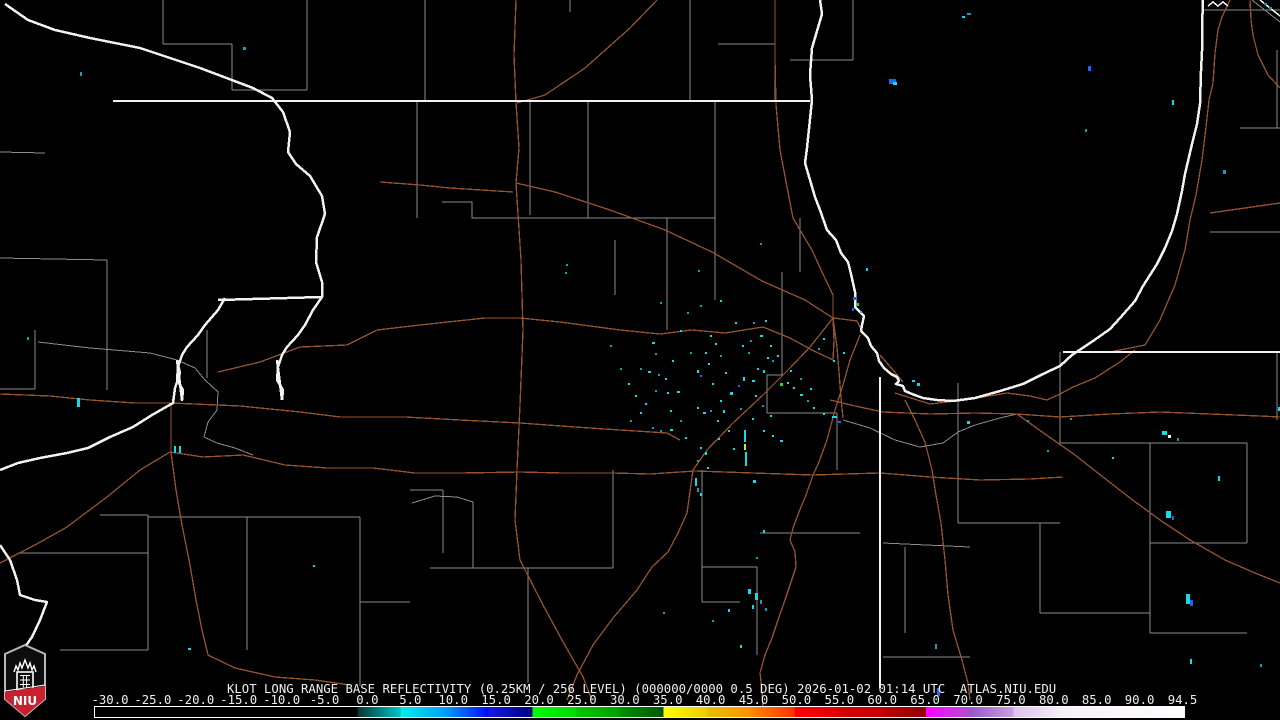 Image resolution: width=1280 pixels, height=720 pixels. Describe the element at coordinates (1015, 377) in the screenshot. I see `highway-shore-east` at that location.